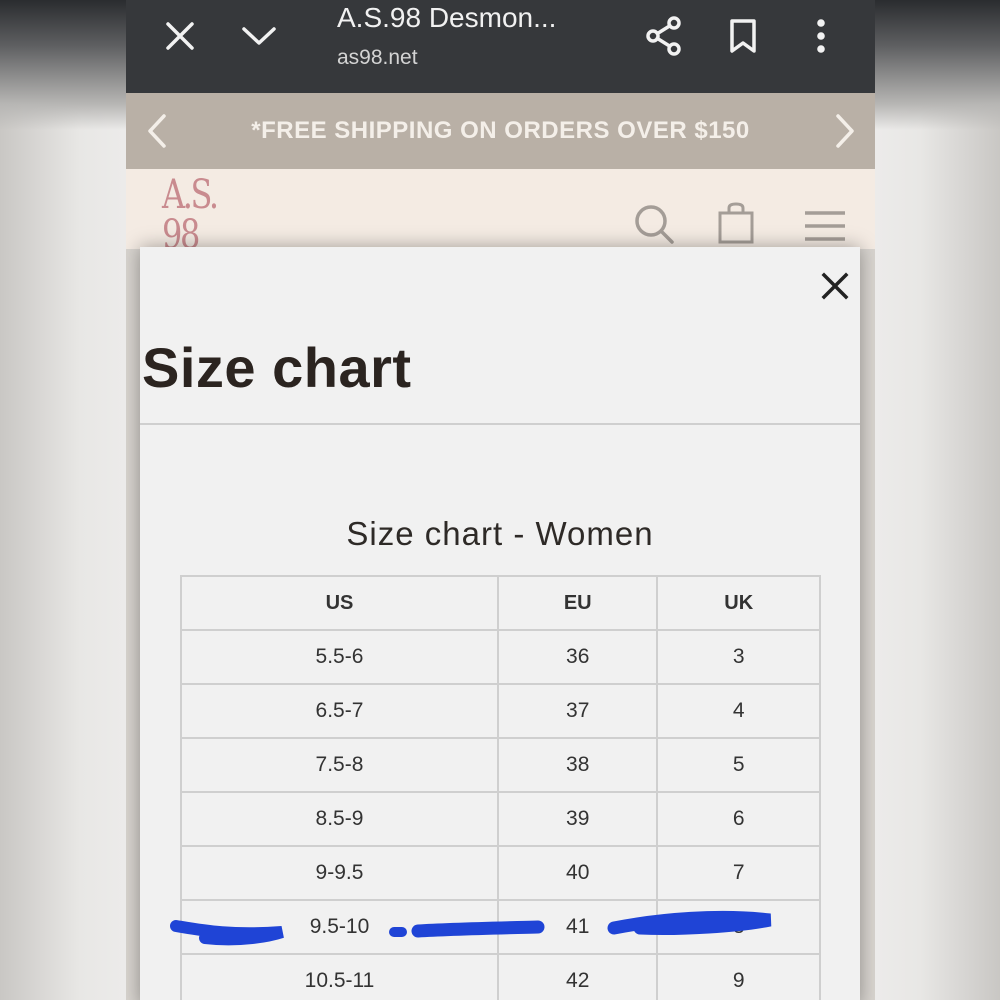 This screenshot has height=1000, width=1000. I want to click on table-row: 7.5-8 38 5, so click(500, 765).